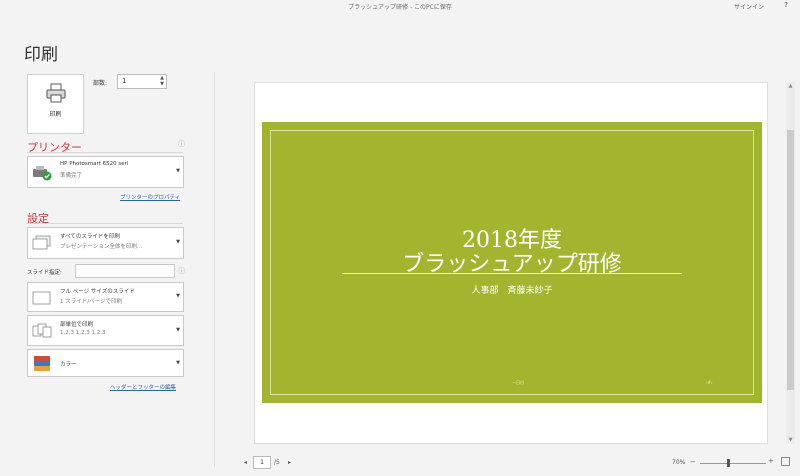 This screenshot has width=800, height=476. What do you see at coordinates (105, 363) in the screenshot?
I see `color-dropdown: カラー ▼` at bounding box center [105, 363].